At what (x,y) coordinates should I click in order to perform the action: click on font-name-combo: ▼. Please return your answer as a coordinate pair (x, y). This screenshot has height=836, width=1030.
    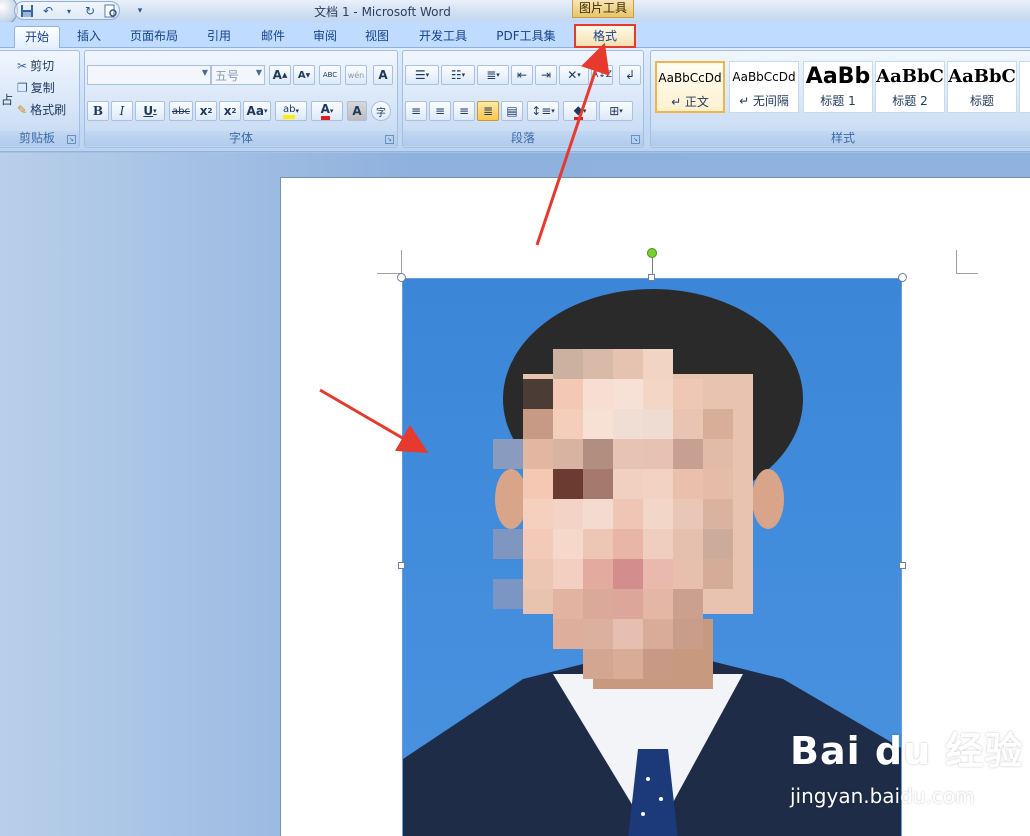
    Looking at the image, I should click on (149, 75).